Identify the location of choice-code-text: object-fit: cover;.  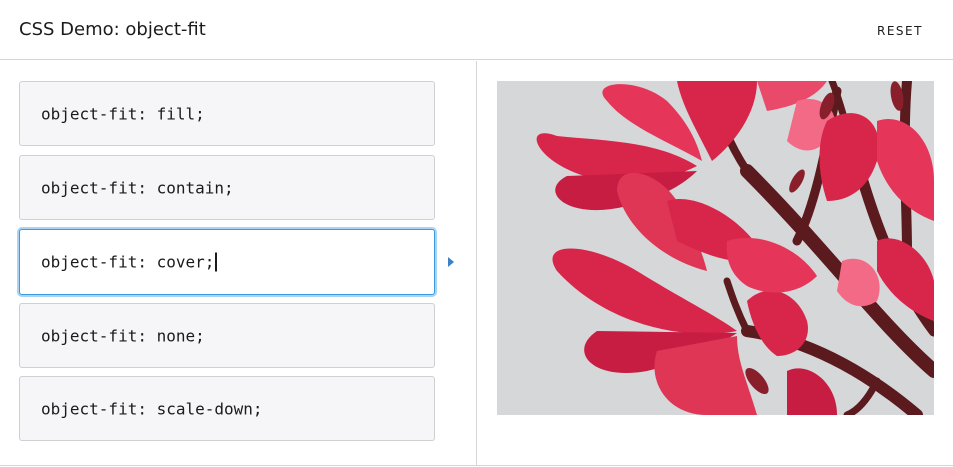
(127, 262).